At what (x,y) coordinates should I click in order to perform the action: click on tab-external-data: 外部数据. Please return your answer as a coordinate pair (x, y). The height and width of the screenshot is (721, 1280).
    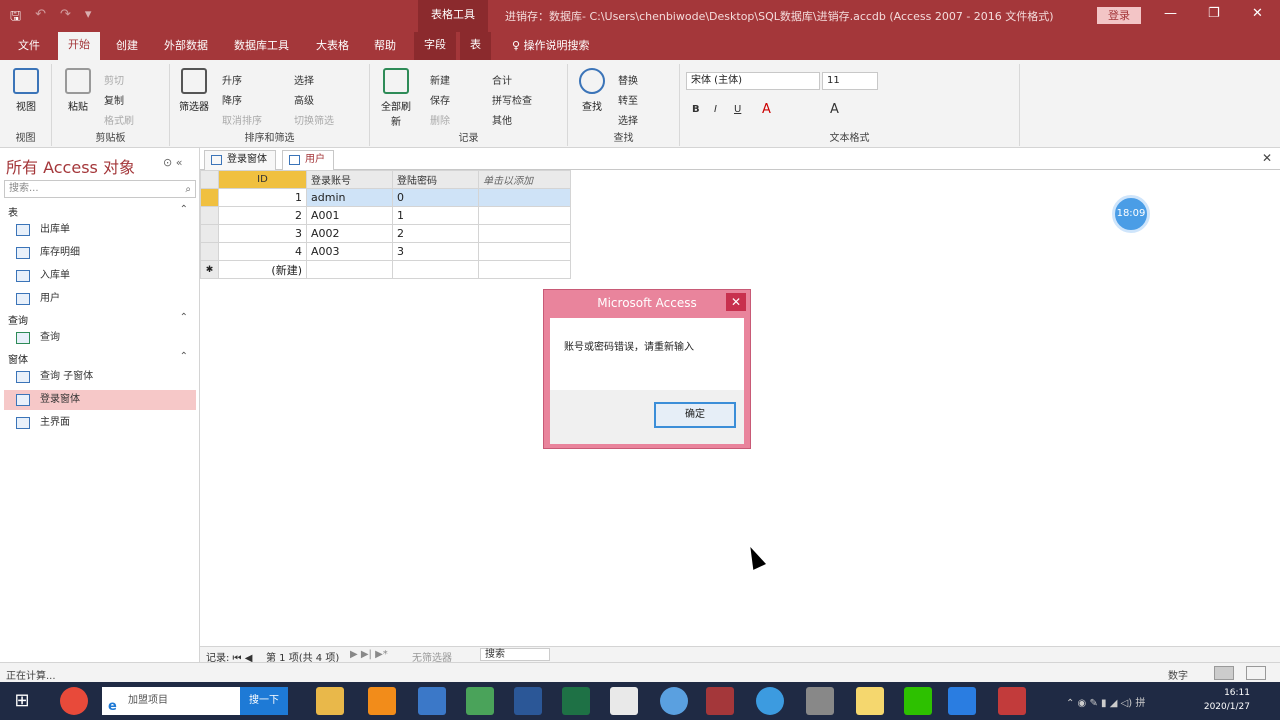
    Looking at the image, I should click on (186, 45).